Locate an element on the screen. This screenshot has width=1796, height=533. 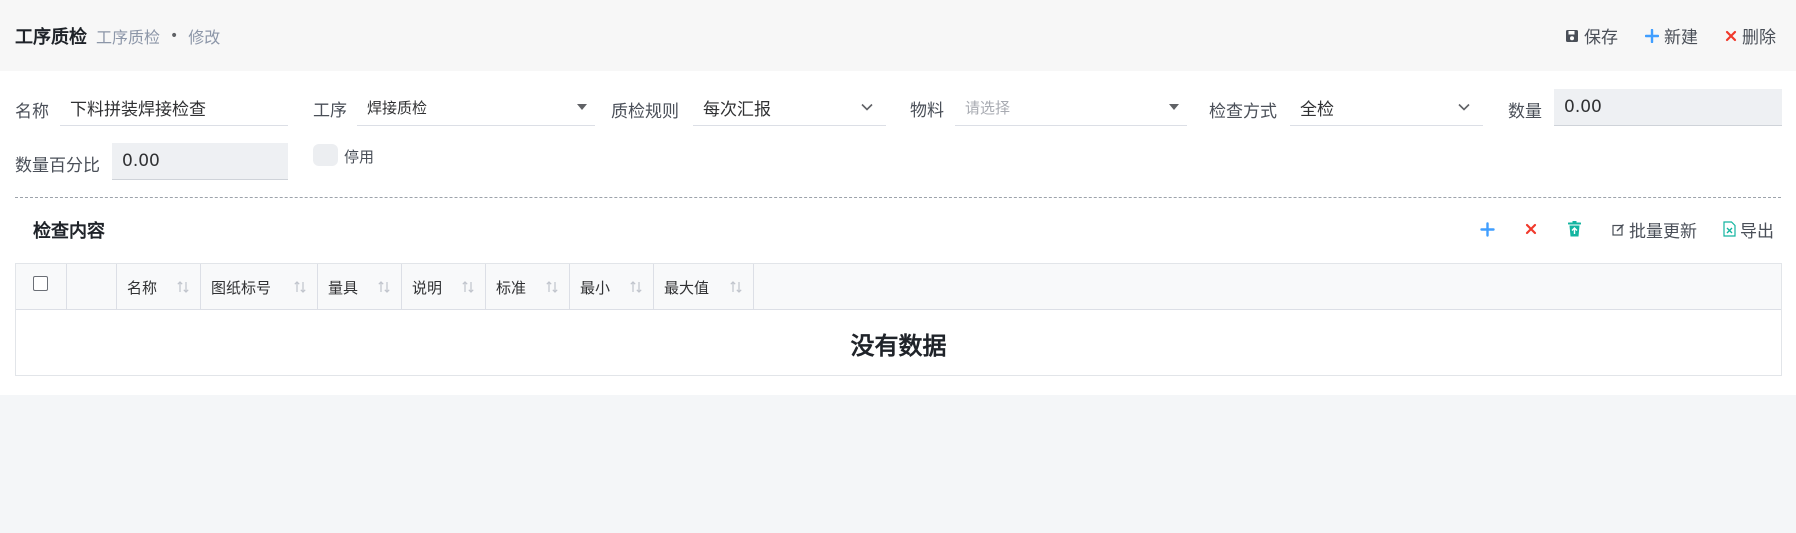
column-header: 图纸标号 is located at coordinates (259, 287).